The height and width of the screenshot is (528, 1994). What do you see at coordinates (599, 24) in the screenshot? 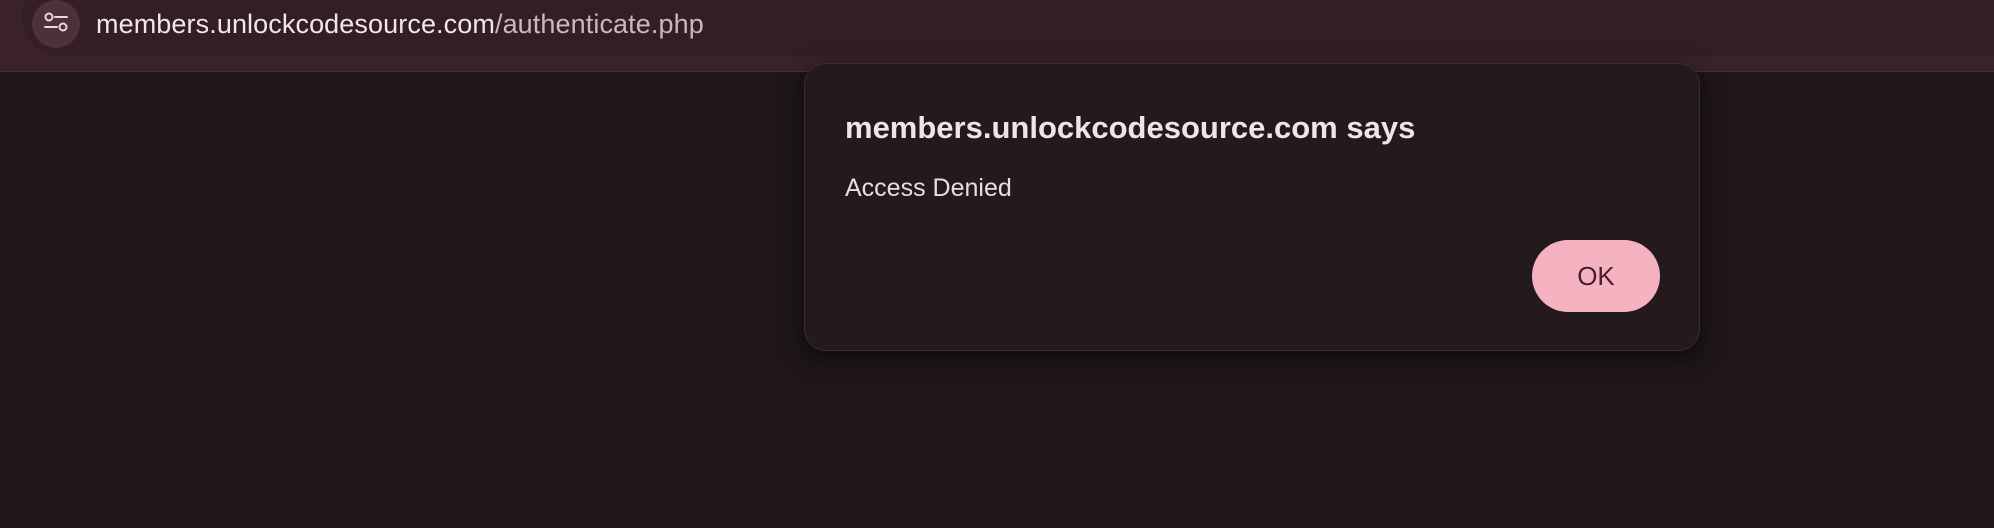
I see `url-path: /authenticate.php` at bounding box center [599, 24].